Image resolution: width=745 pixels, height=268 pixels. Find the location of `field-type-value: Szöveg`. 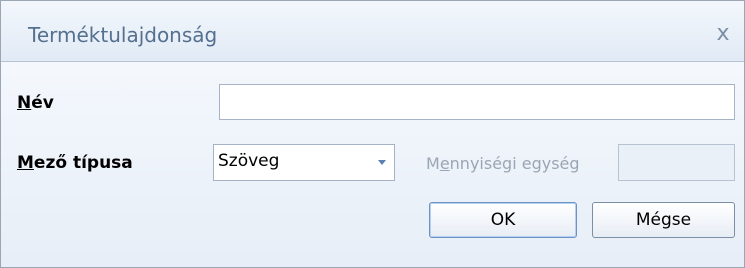

field-type-value: Szöveg is located at coordinates (249, 161).